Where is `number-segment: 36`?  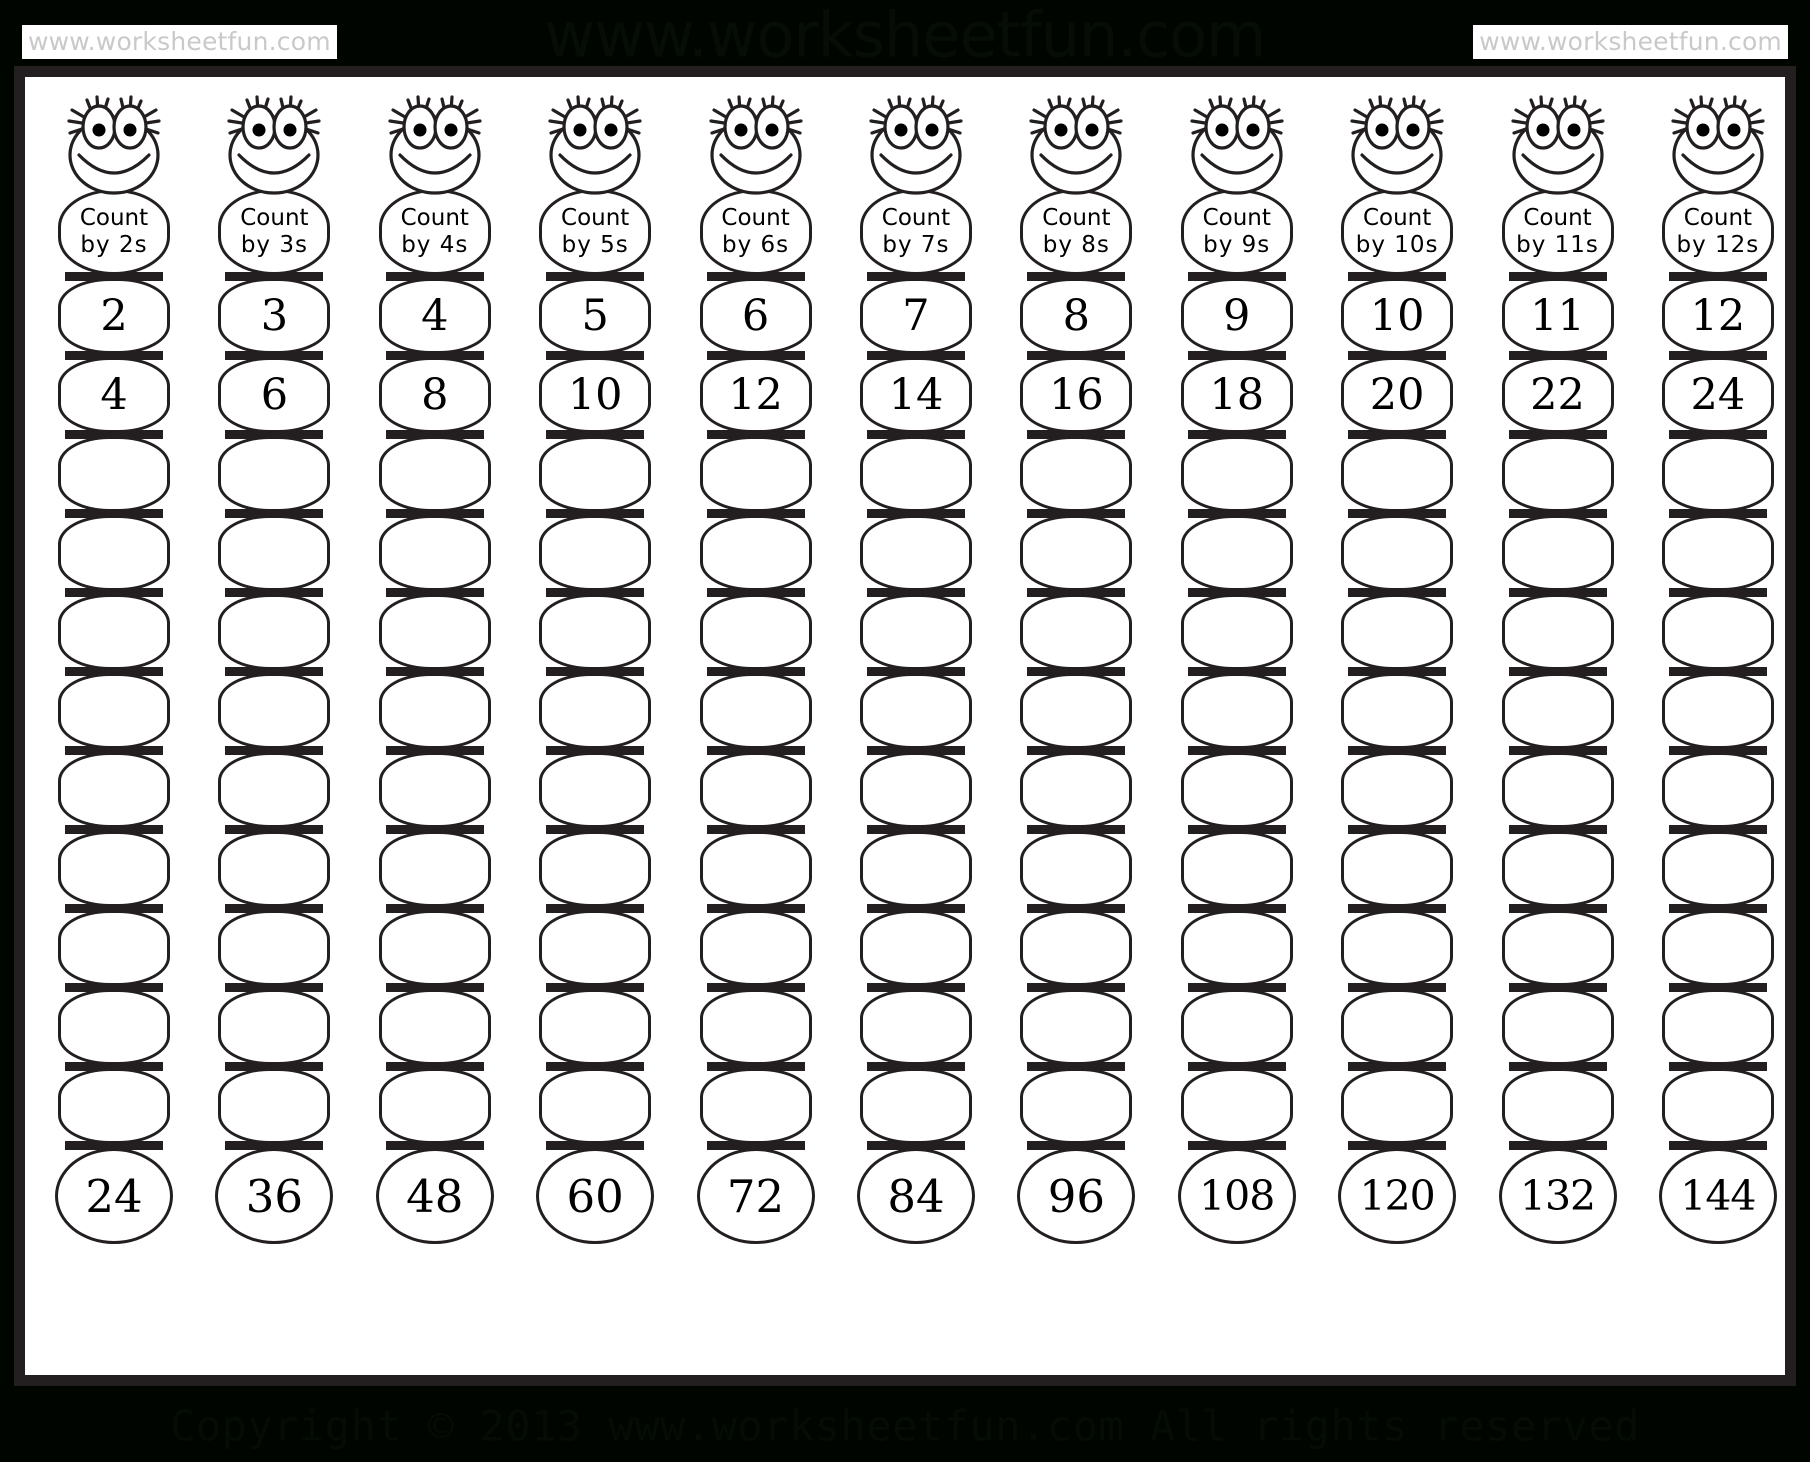 number-segment: 36 is located at coordinates (274, 1196).